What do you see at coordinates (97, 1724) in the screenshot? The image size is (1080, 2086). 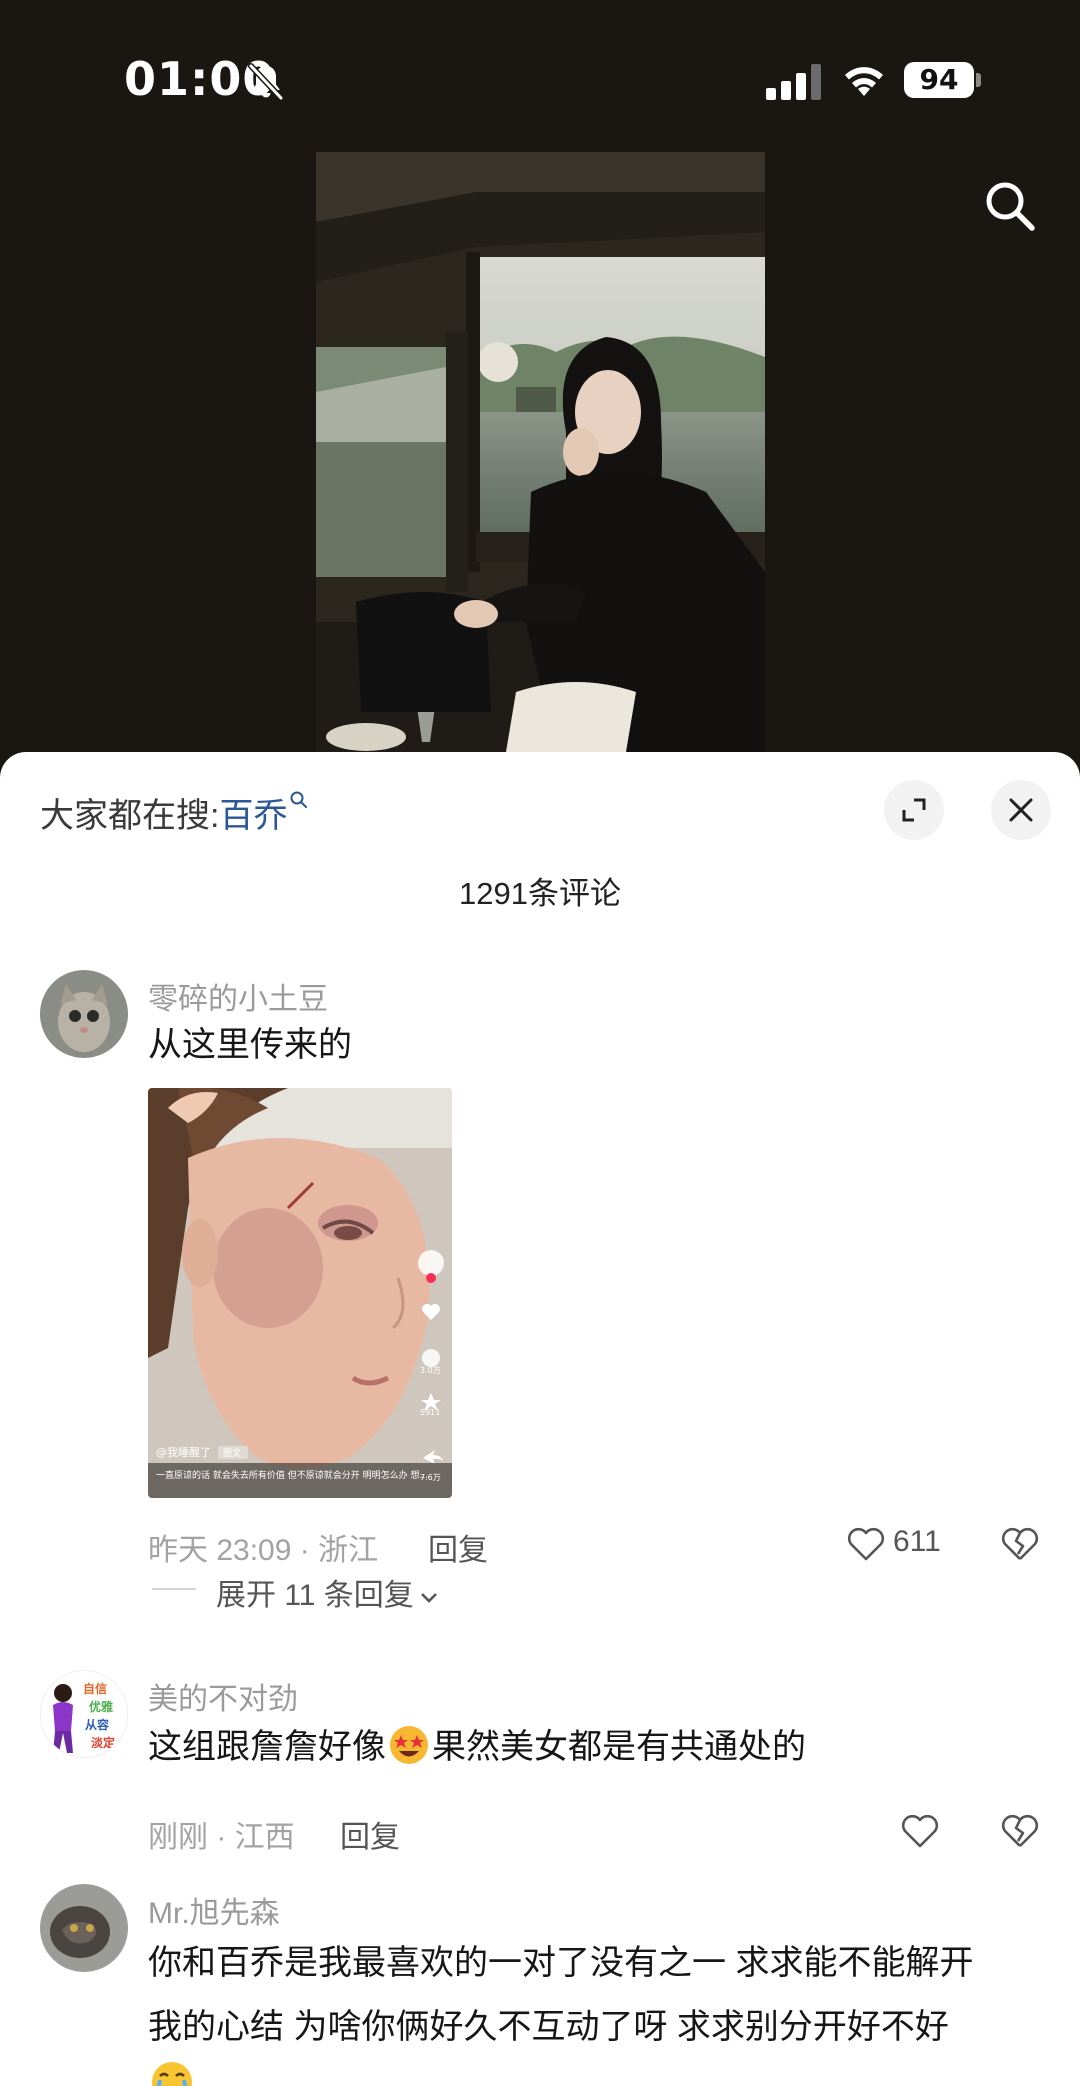 I see `avatar-text: 从容` at bounding box center [97, 1724].